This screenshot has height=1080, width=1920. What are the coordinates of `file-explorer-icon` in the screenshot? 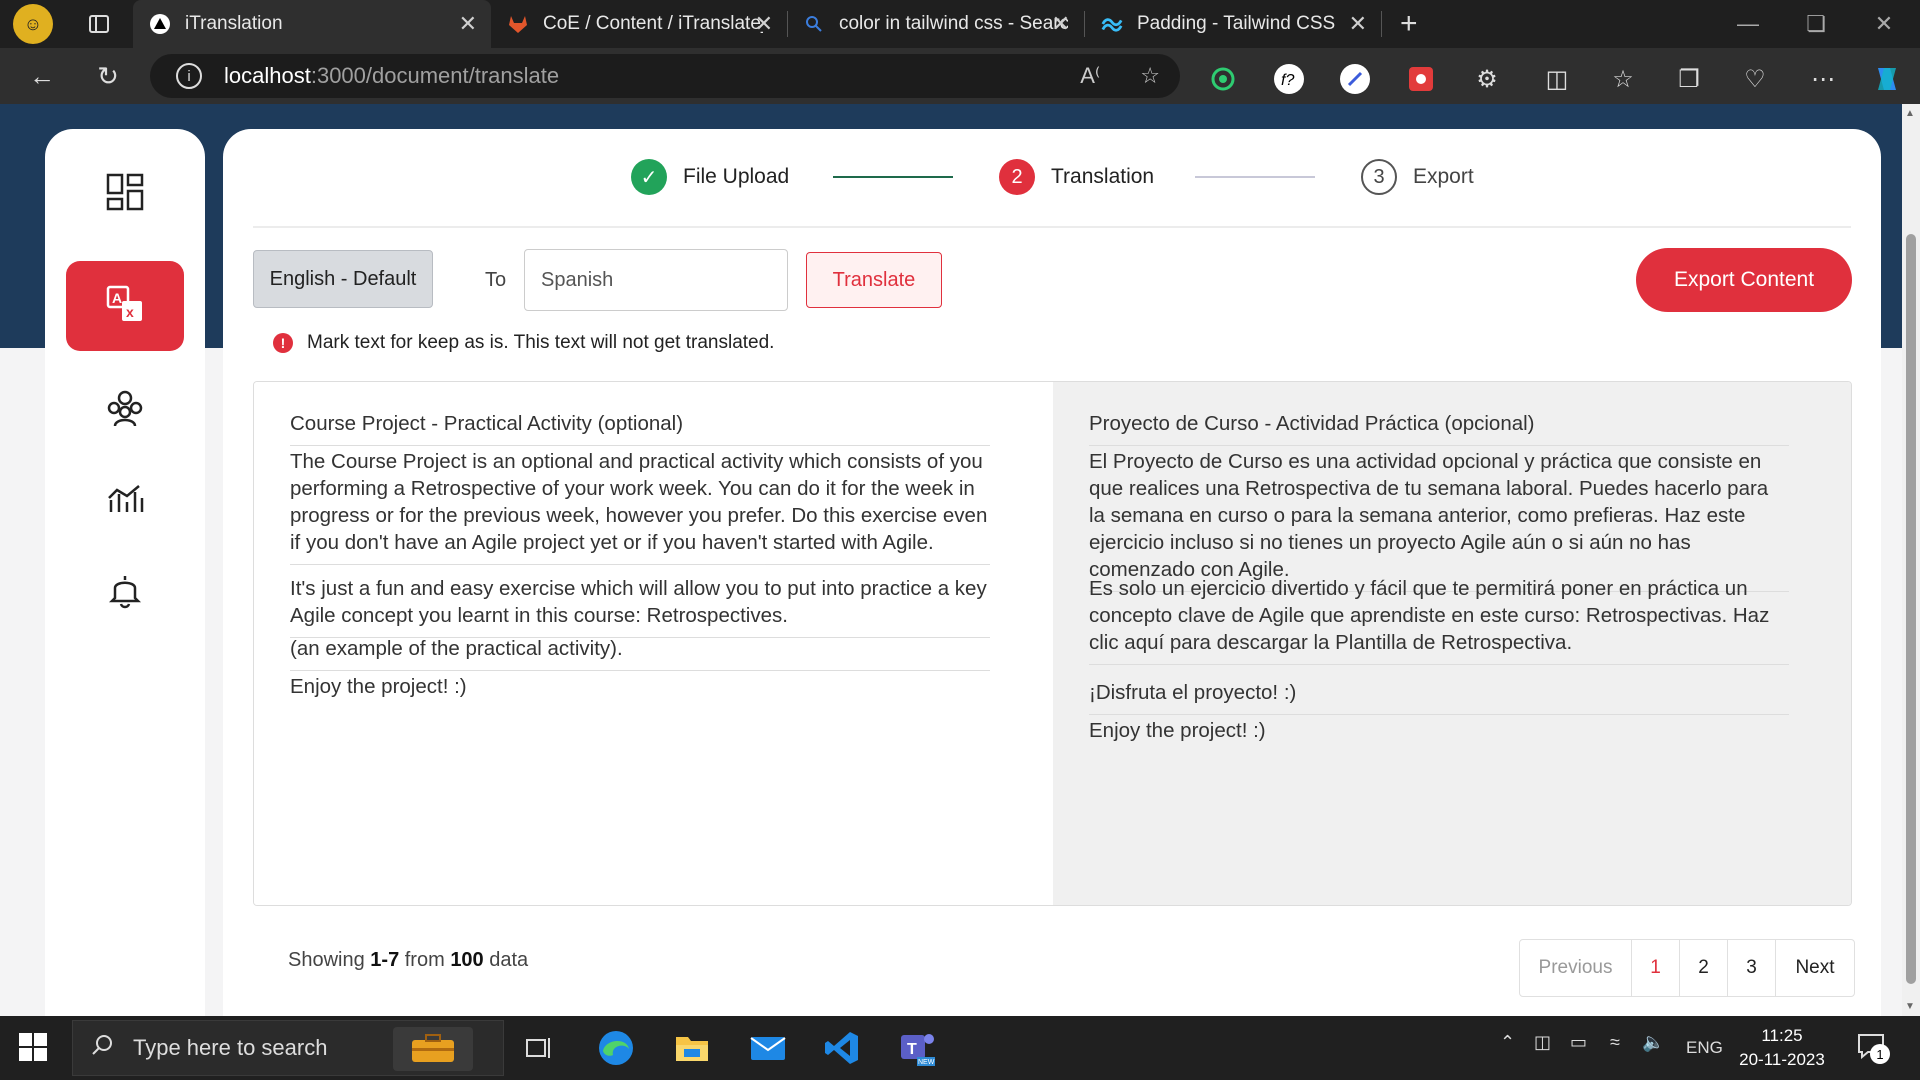 It's located at (692, 1048).